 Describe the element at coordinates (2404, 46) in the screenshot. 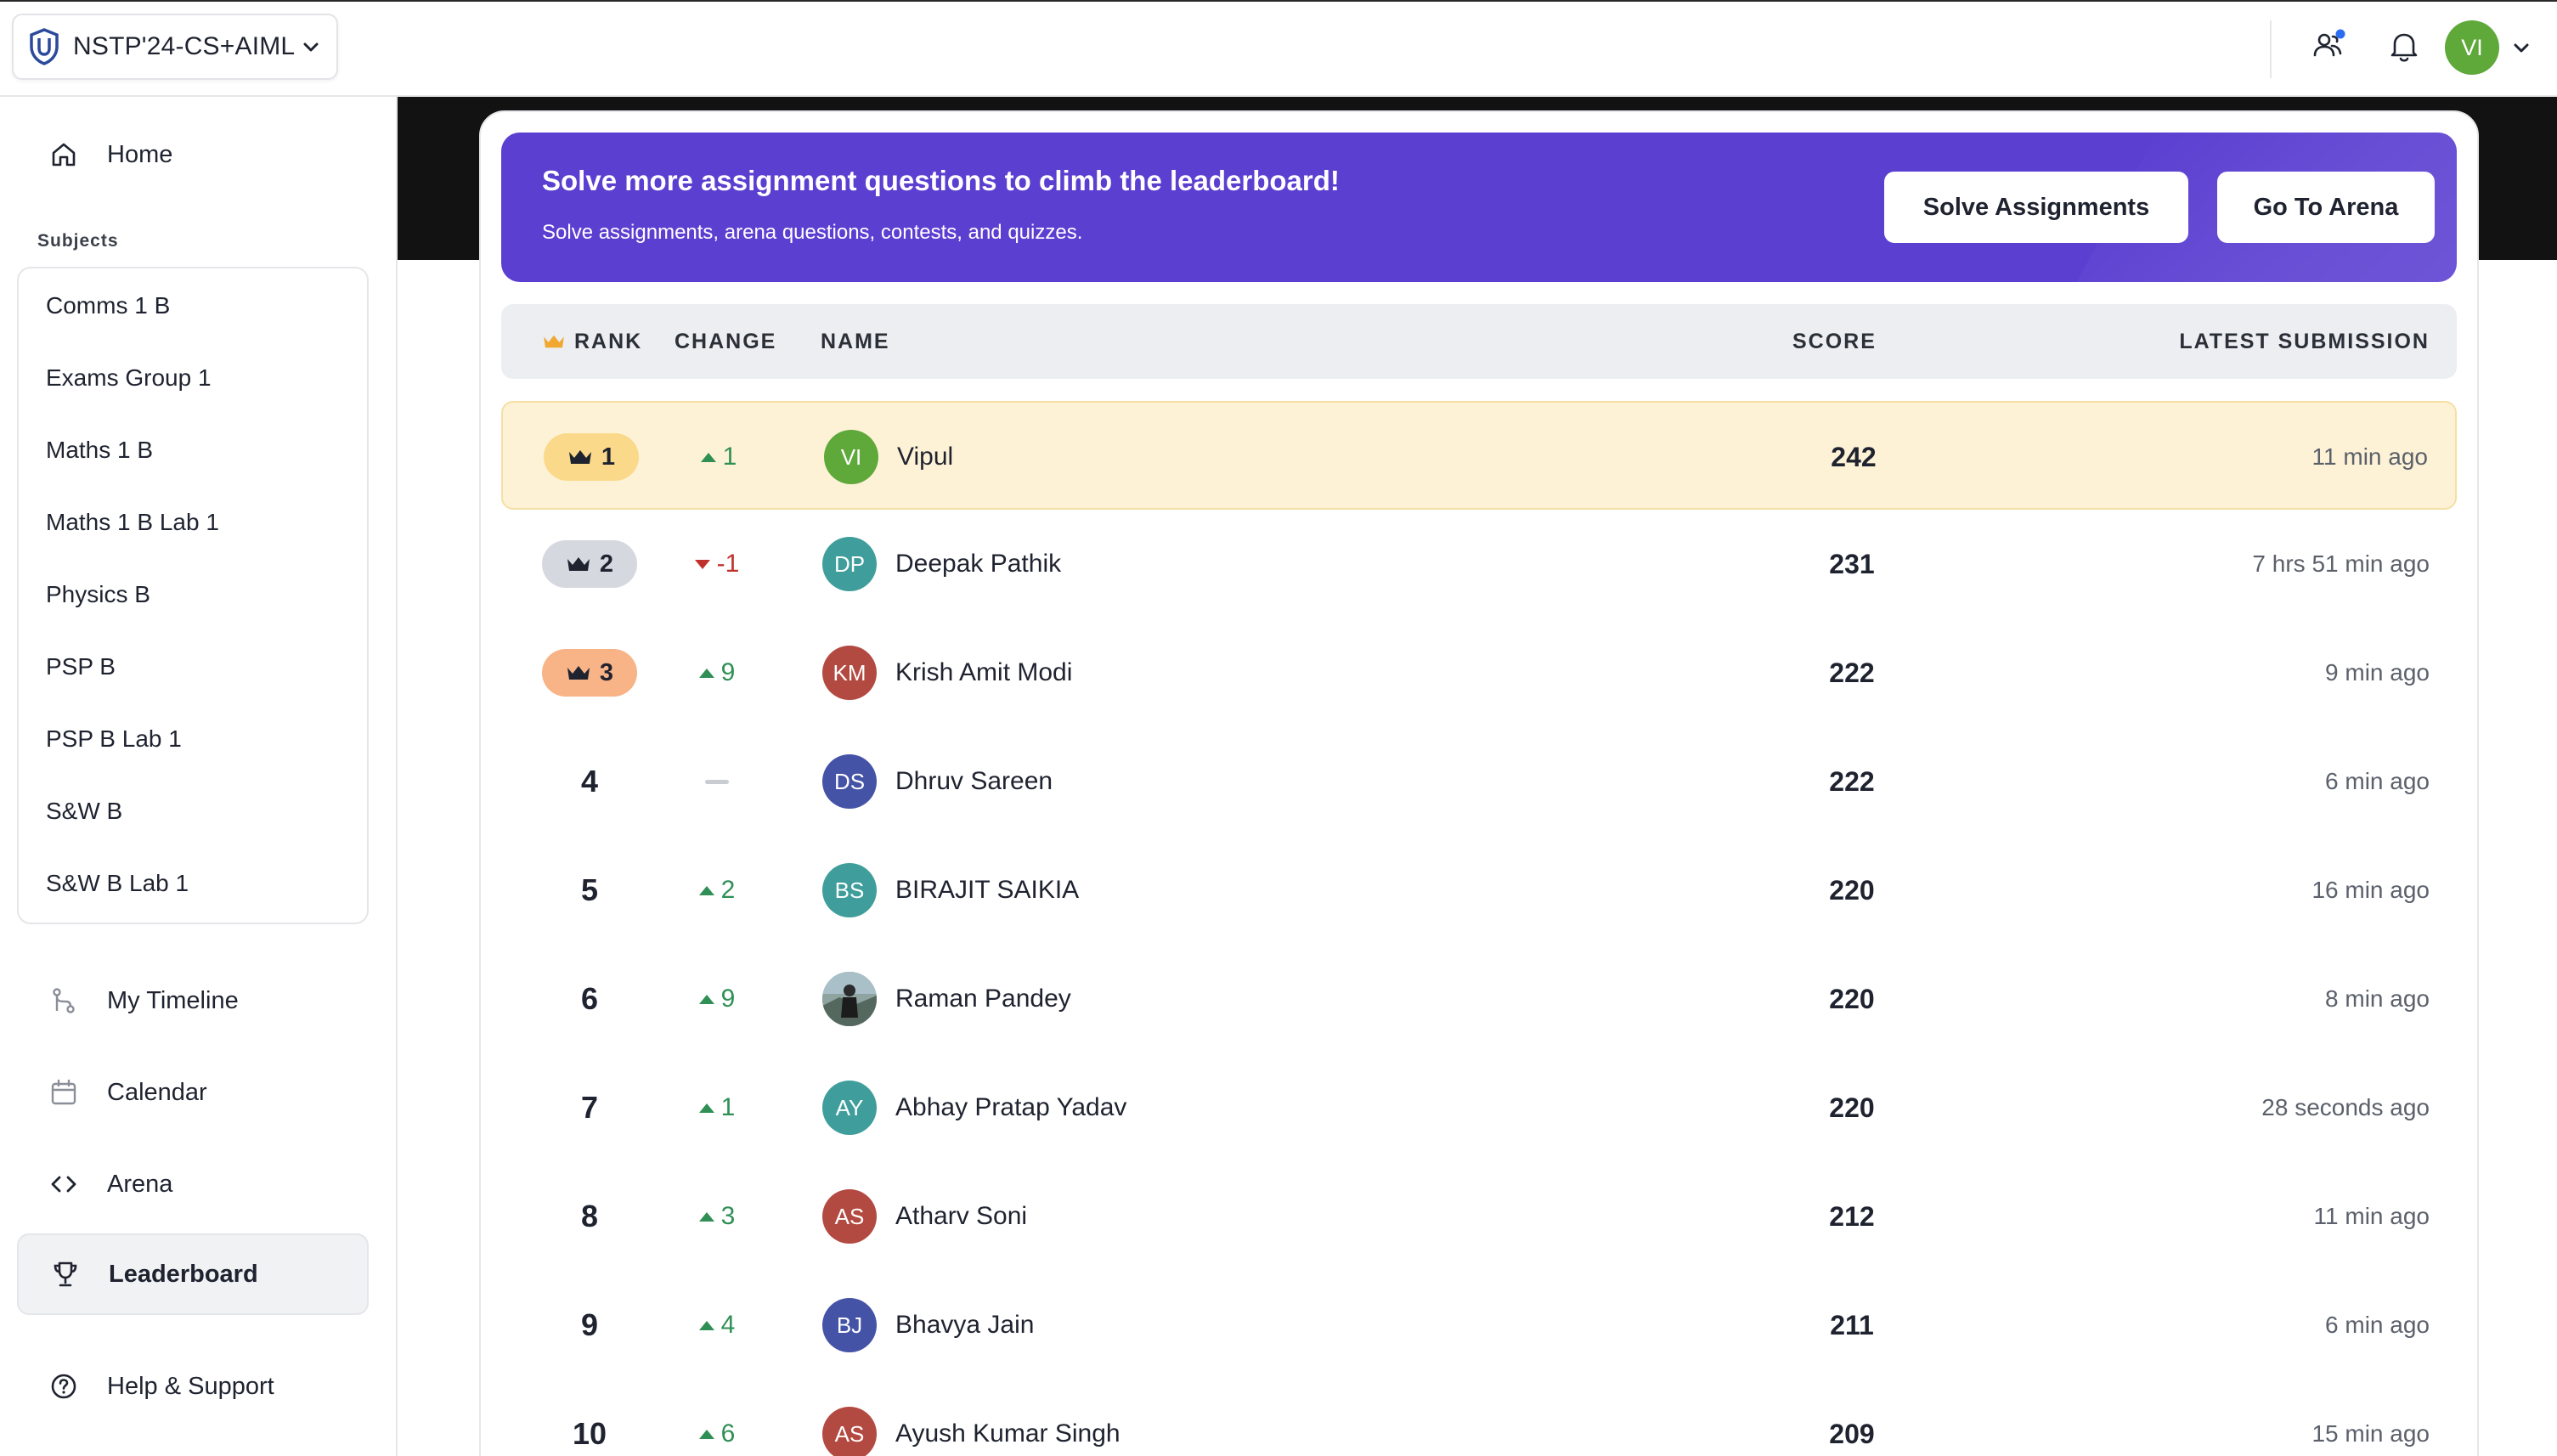

I see `bell-icon` at that location.